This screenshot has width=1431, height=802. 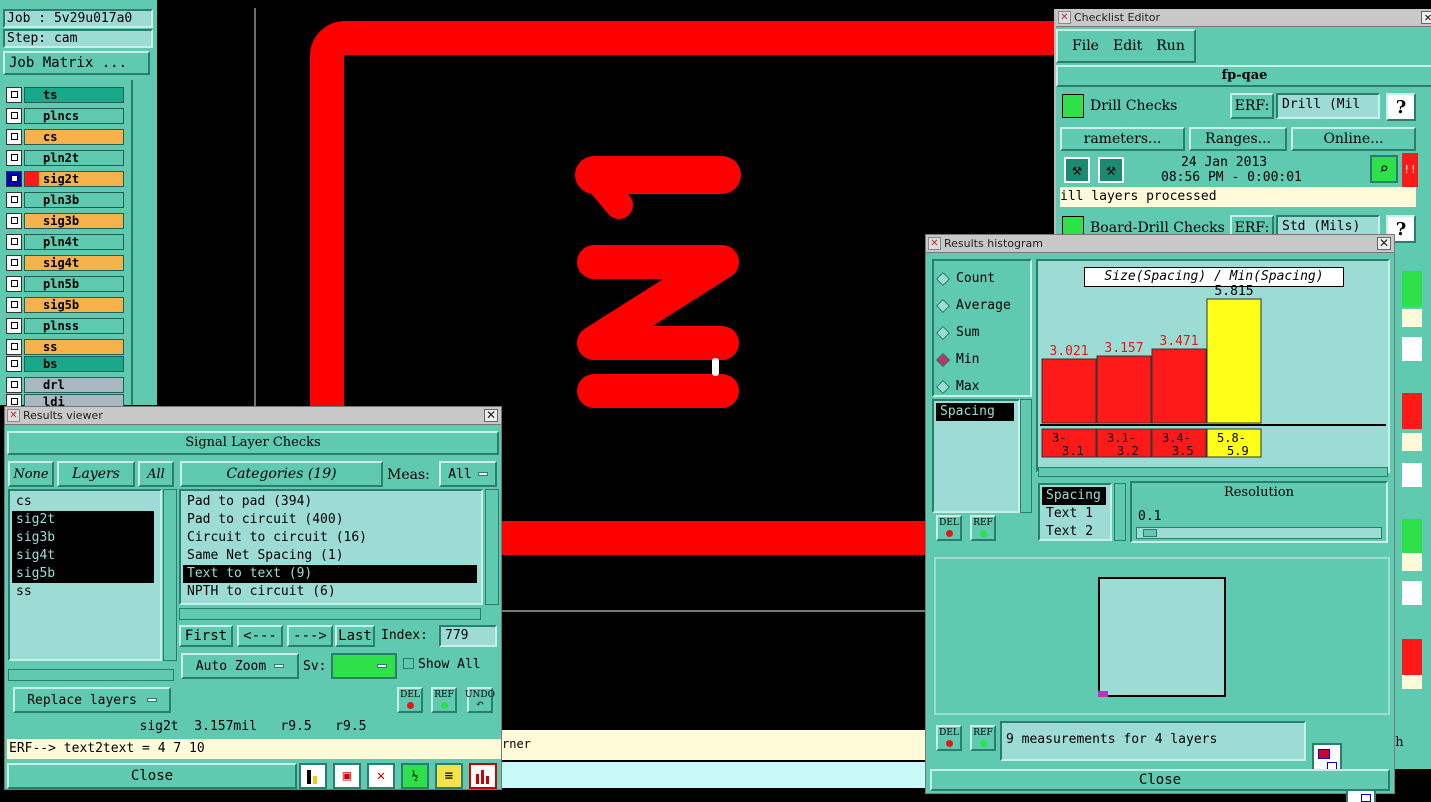 I want to click on category-list-hscroll, so click(x=330, y=614).